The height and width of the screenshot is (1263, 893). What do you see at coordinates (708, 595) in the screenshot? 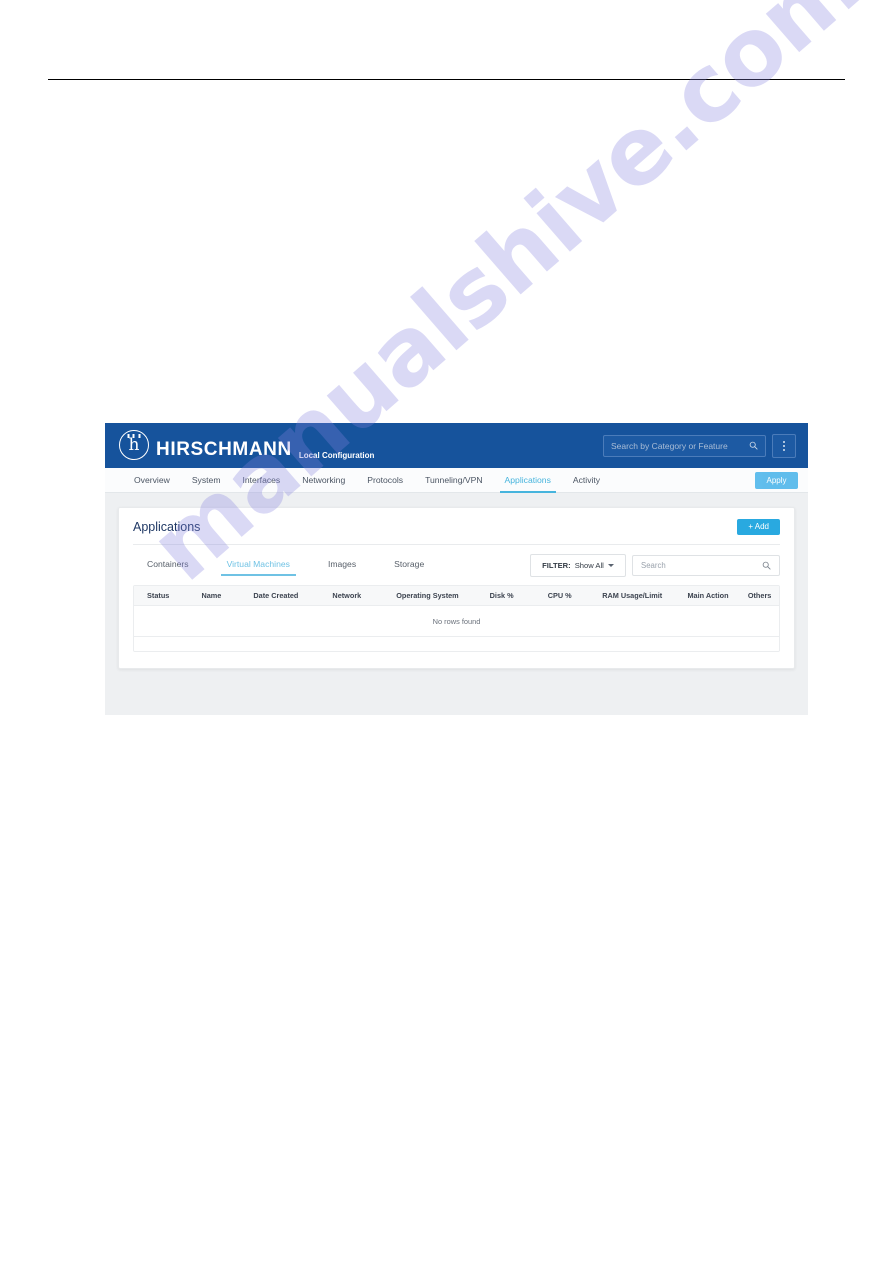
I see `column-header-main-action: Main Action` at bounding box center [708, 595].